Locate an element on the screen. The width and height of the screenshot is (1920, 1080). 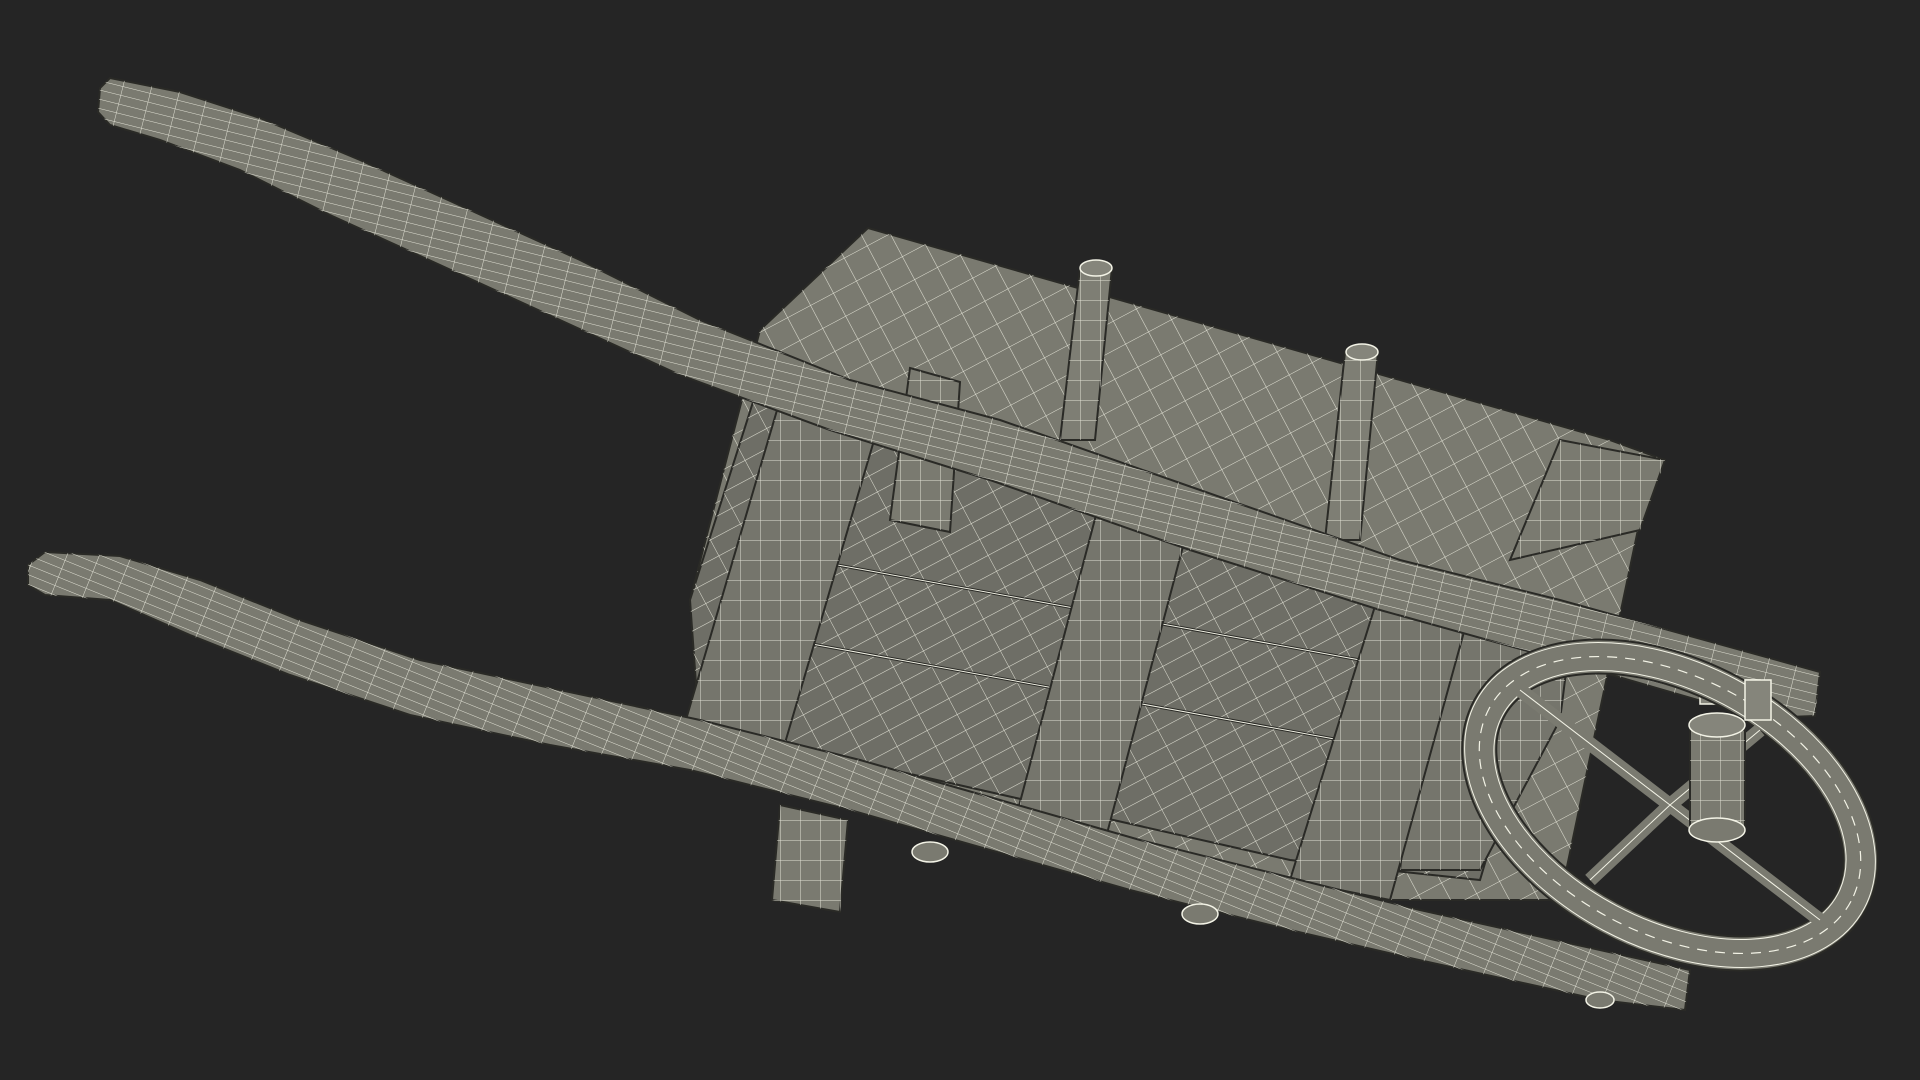
leg-foot is located at coordinates (810, 858).